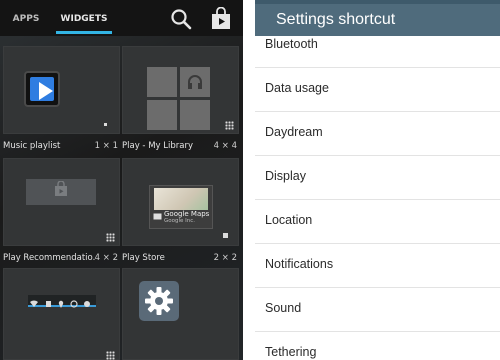 This screenshot has height=360, width=500. Describe the element at coordinates (195, 115) in the screenshot. I see `library-movie-cell` at that location.